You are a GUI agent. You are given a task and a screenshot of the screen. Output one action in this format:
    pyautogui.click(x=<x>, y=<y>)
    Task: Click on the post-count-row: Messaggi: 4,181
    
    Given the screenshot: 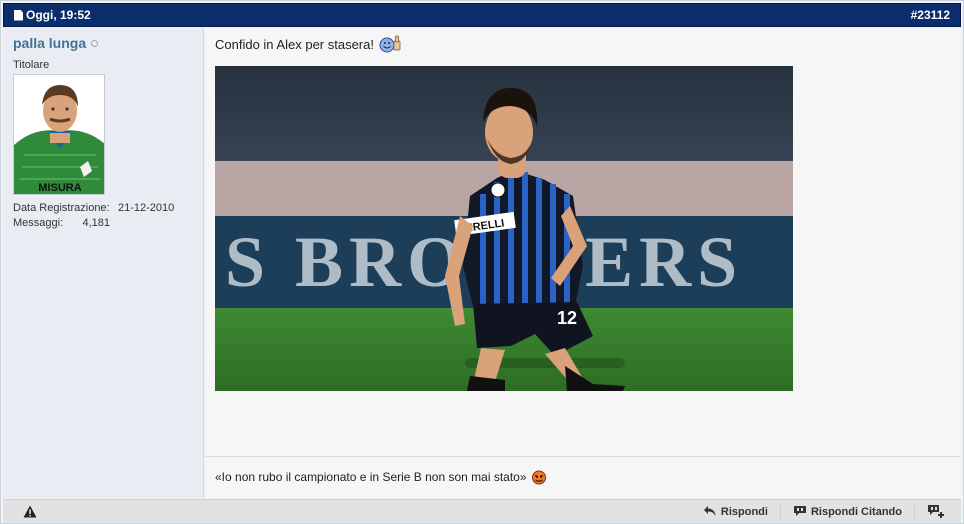 What is the action you would take?
    pyautogui.click(x=93, y=223)
    